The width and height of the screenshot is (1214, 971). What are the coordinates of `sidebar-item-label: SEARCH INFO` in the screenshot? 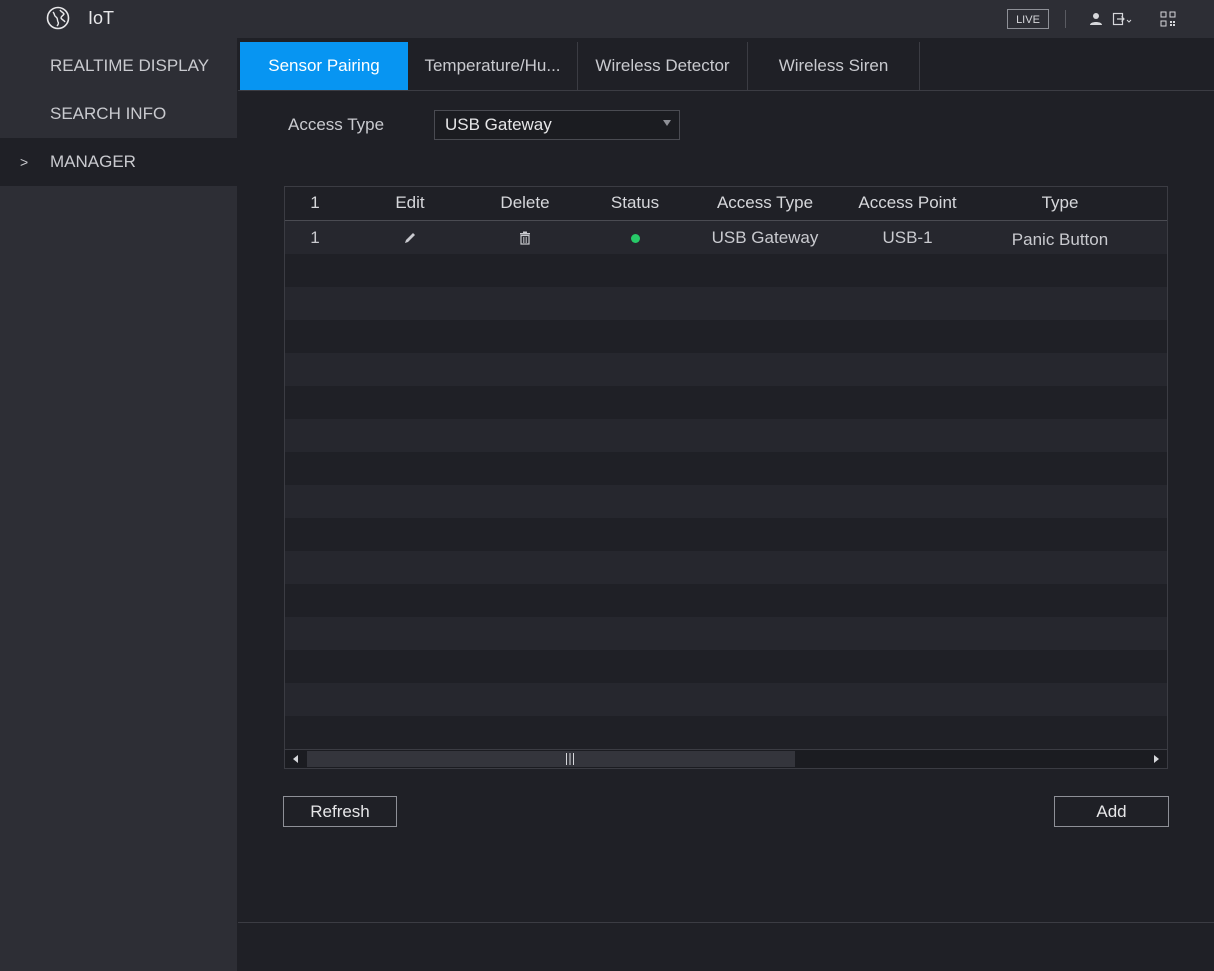 It's located at (108, 113).